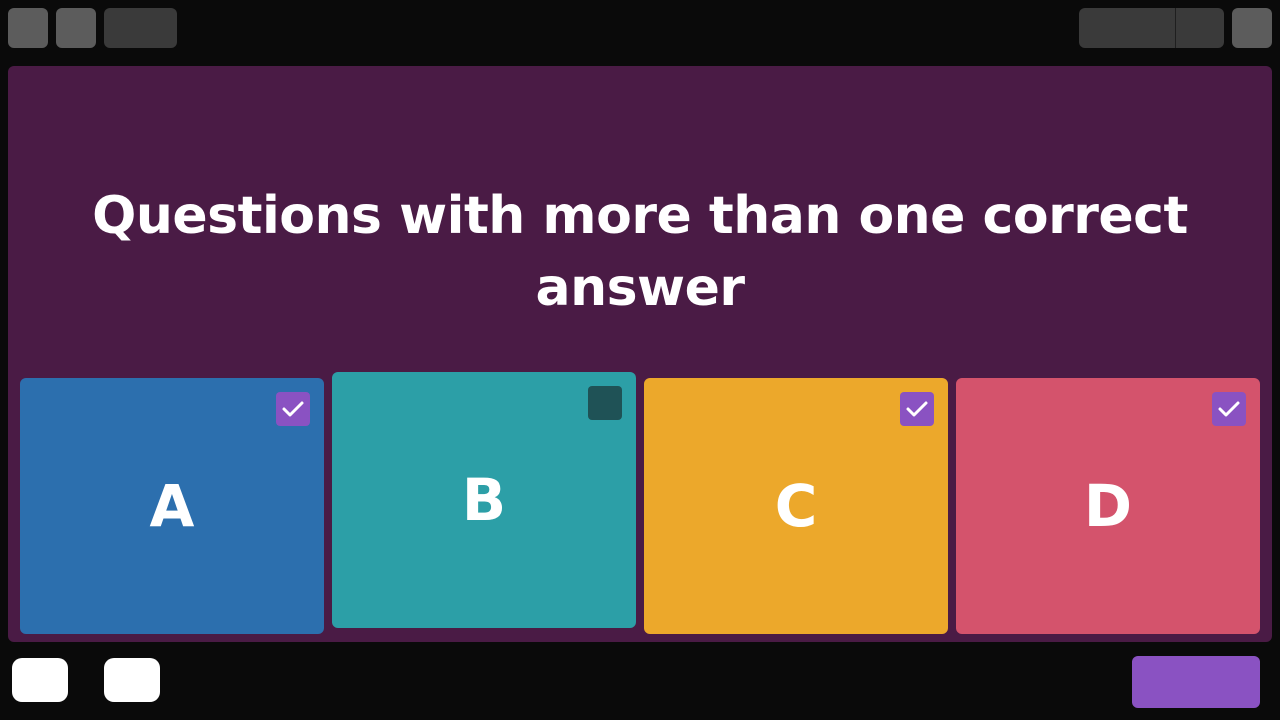  Describe the element at coordinates (605, 403) in the screenshot. I see `answer-checkbox-b` at that location.